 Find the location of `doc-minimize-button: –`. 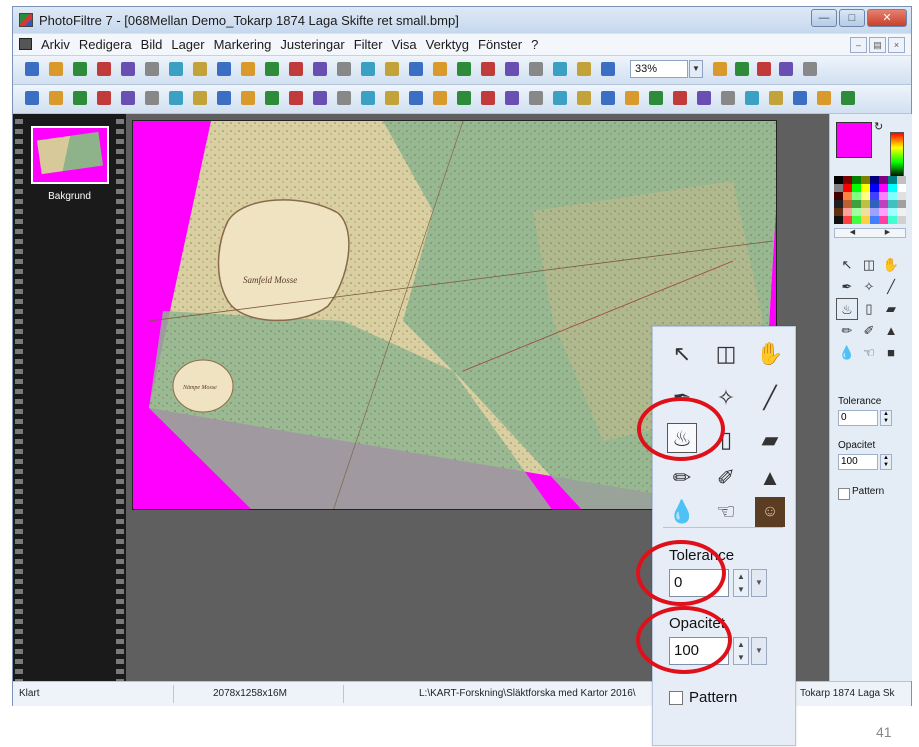

doc-minimize-button: – is located at coordinates (858, 45).